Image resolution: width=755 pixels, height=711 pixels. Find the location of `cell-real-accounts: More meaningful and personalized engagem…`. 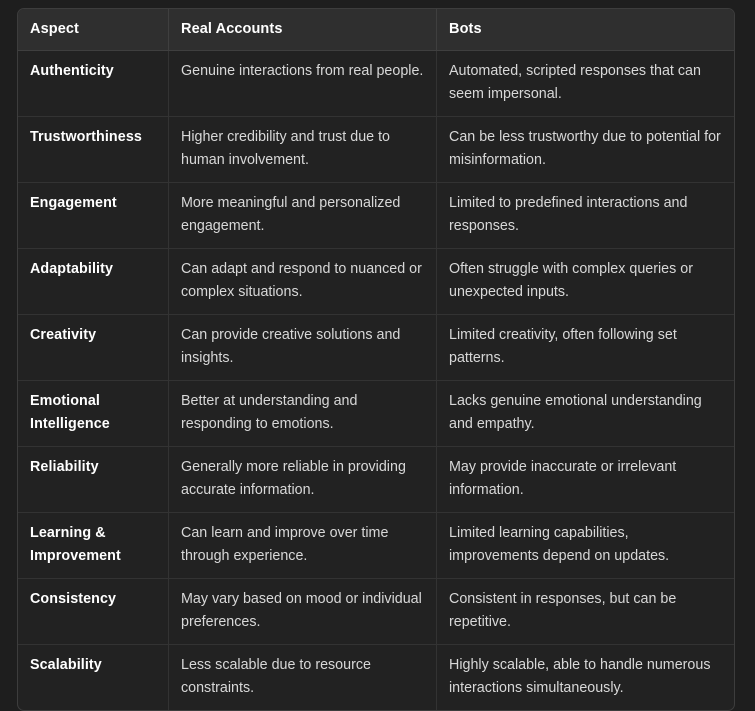

cell-real-accounts: More meaningful and personalized engagem… is located at coordinates (303, 216).